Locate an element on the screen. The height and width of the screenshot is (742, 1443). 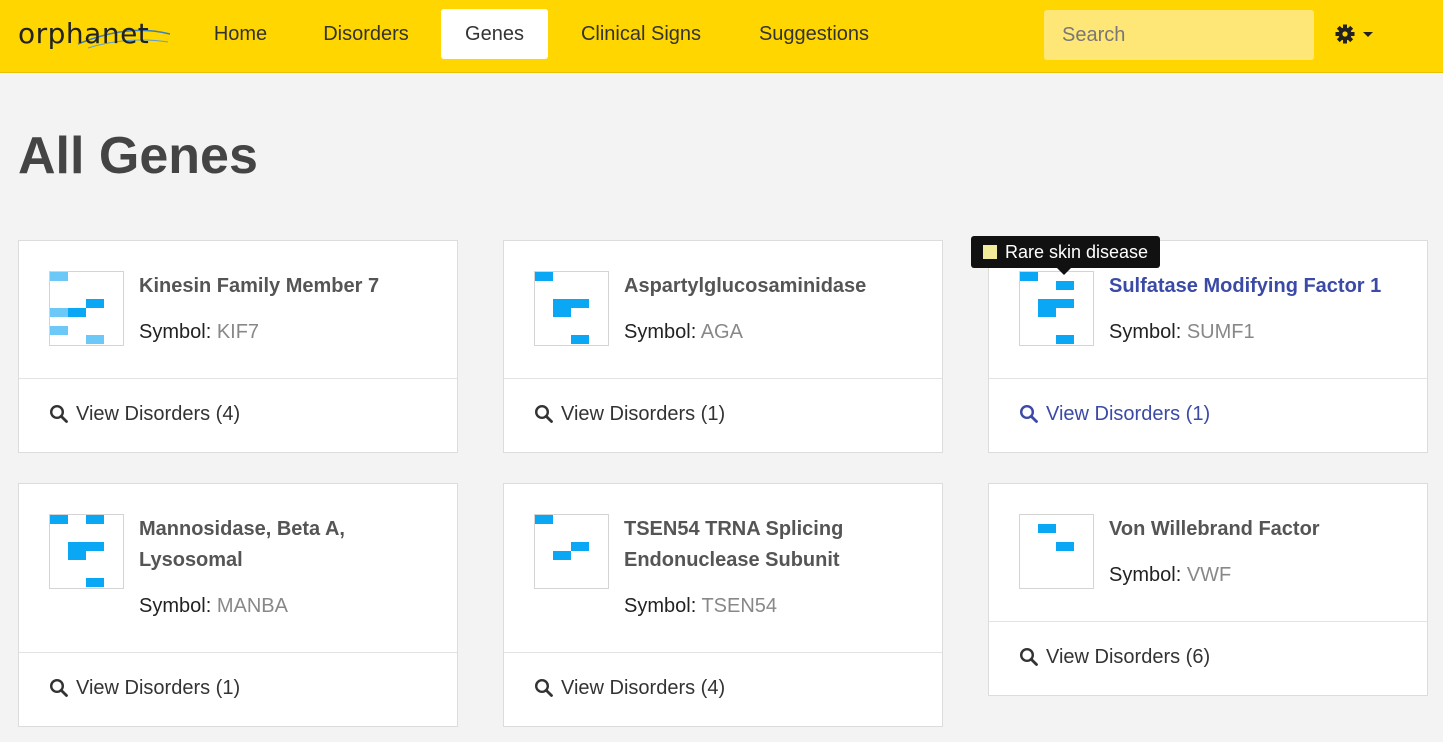
tooltip: Rare skin disease is located at coordinates (1065, 255).